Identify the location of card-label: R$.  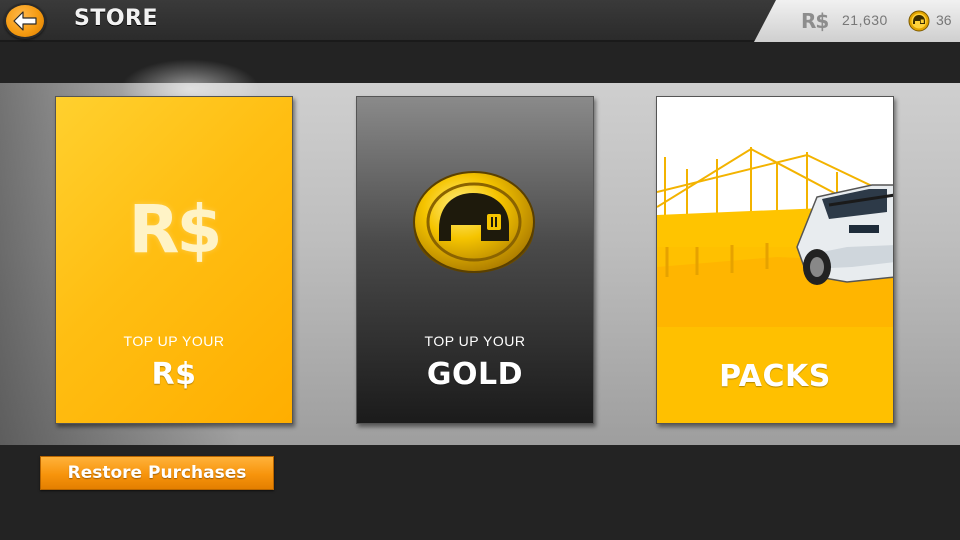
(174, 374).